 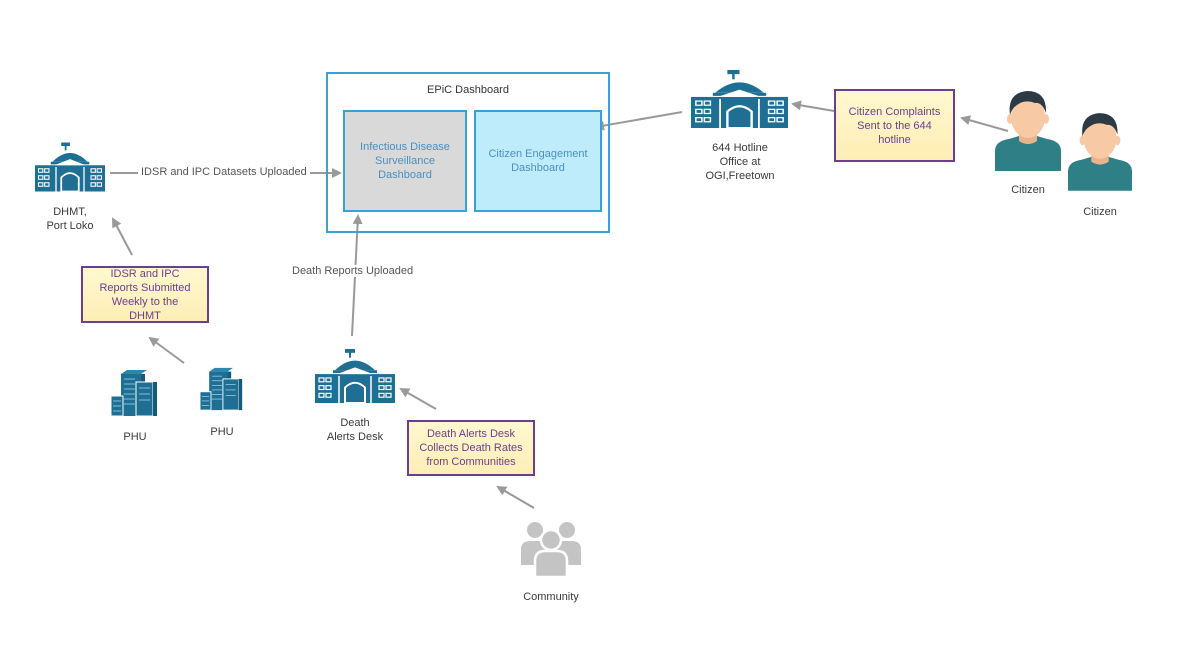 What do you see at coordinates (740, 148) in the screenshot?
I see `hotline-label-line1: 644 Hotline` at bounding box center [740, 148].